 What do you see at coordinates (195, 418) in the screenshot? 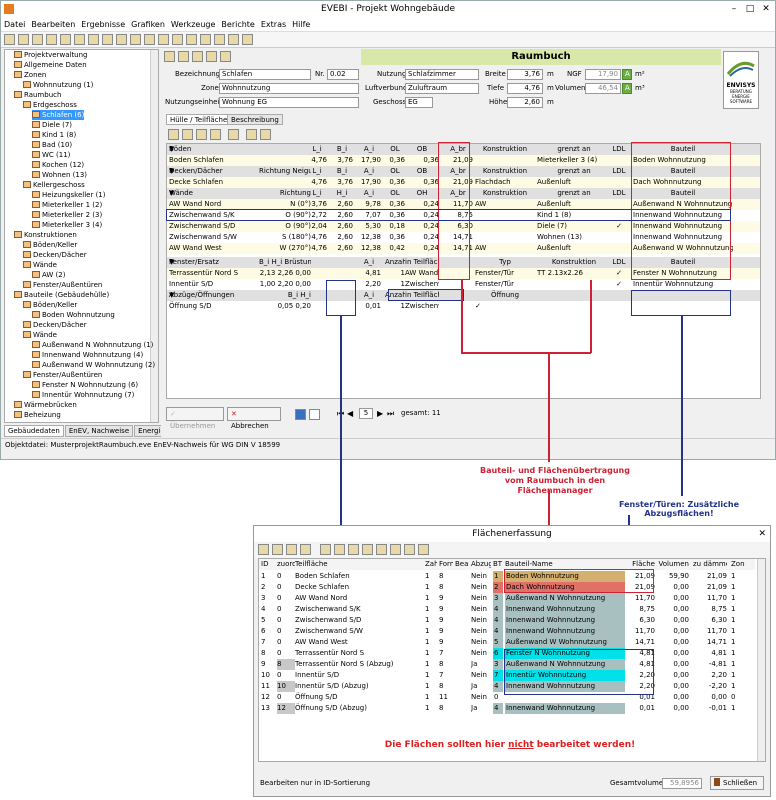
I see `uebernehmen-button: ✓ Übernehmen` at bounding box center [195, 418].